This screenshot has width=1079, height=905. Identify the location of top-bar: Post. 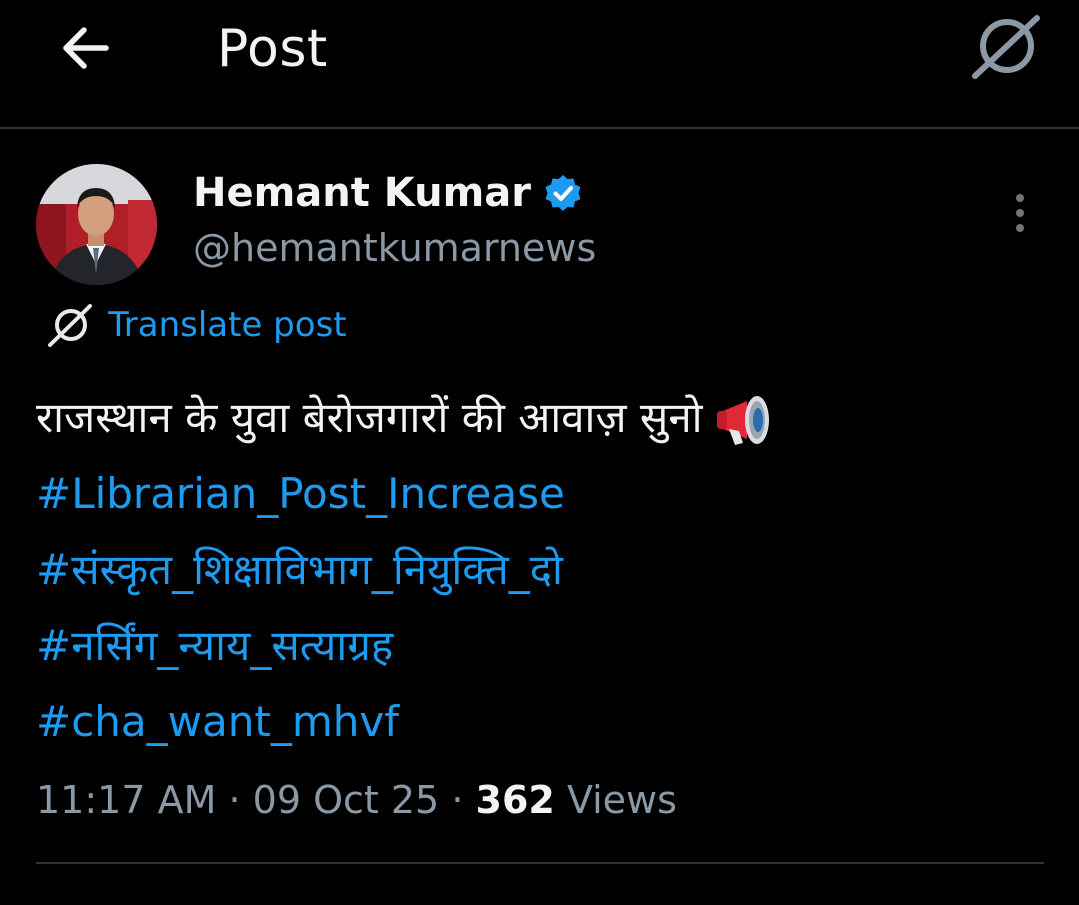
(539, 64).